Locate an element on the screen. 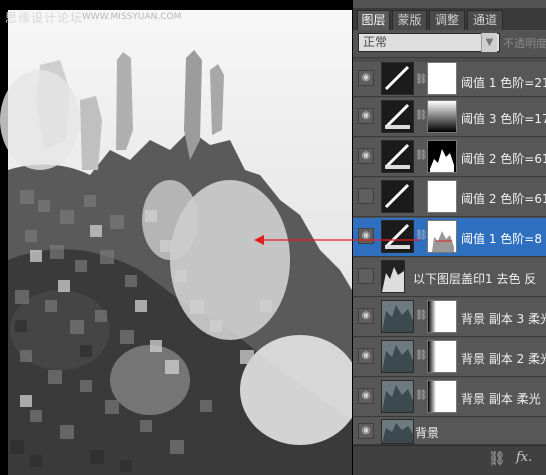  layer-row: ◉ 以下图层盖印1 去色 反 is located at coordinates (449, 277).